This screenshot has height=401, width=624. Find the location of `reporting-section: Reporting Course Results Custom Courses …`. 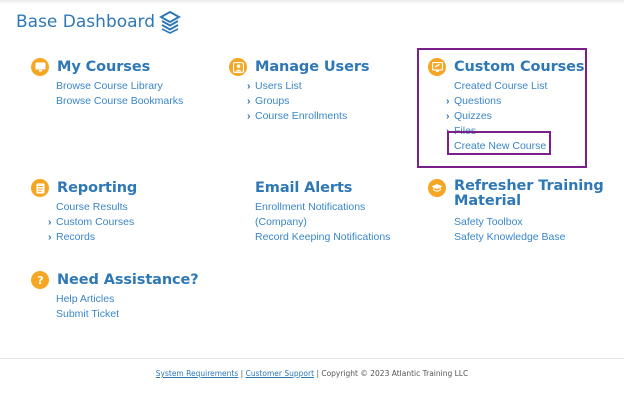

reporting-section: Reporting Course Results Custom Courses … is located at coordinates (84, 212).